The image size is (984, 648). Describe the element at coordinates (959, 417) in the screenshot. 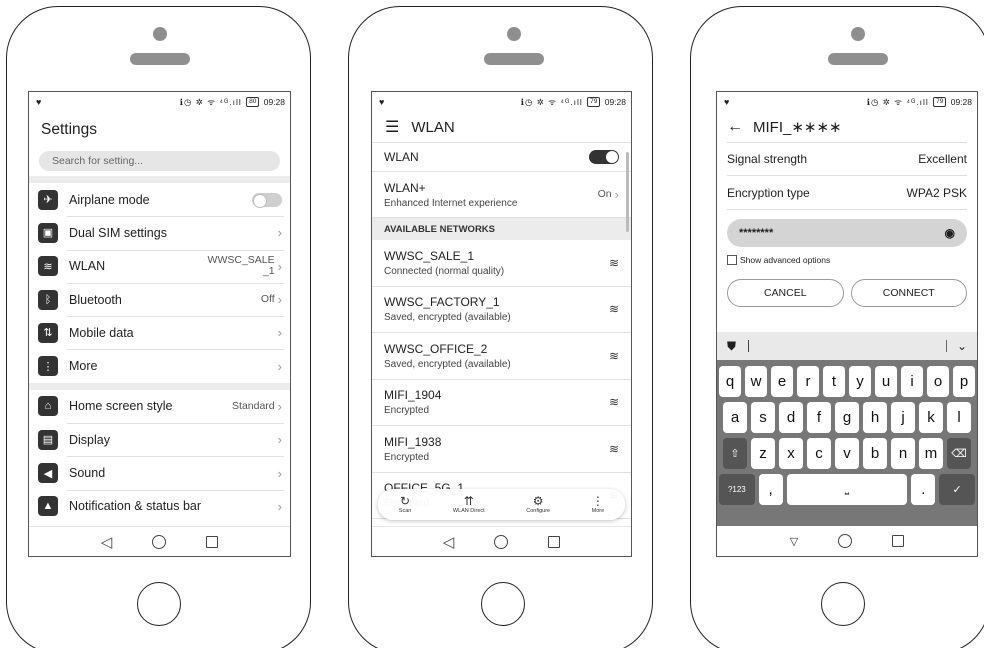

I see `key-l: l` at that location.